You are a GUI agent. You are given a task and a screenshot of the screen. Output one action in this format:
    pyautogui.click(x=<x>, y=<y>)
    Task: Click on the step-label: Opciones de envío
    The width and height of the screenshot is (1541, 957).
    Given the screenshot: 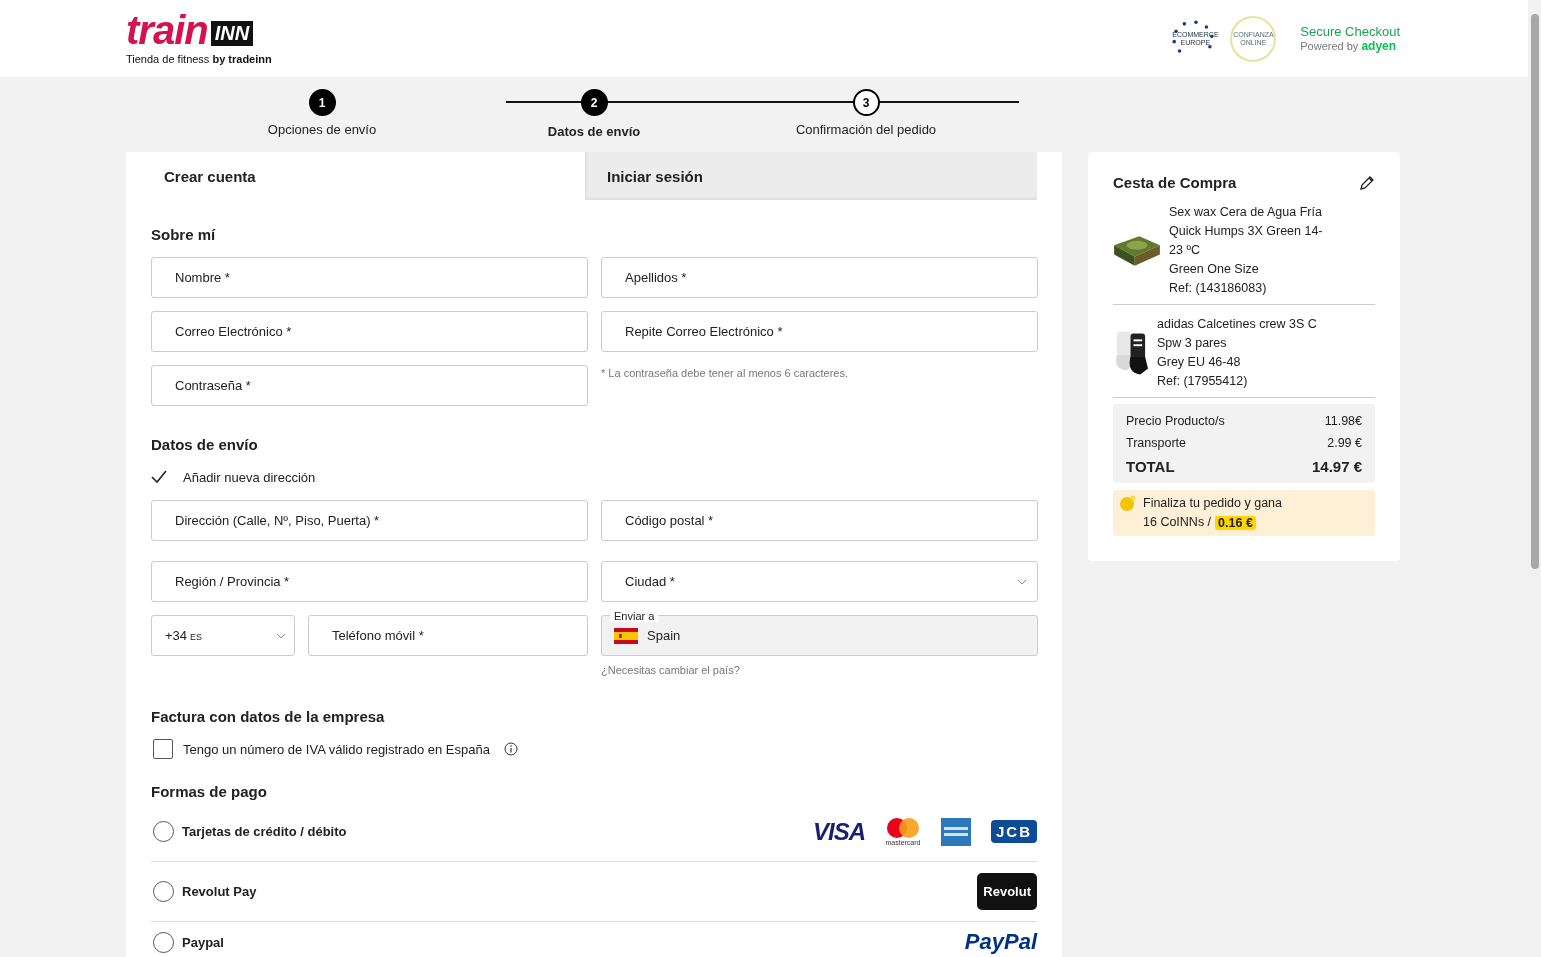 What is the action you would take?
    pyautogui.click(x=322, y=129)
    